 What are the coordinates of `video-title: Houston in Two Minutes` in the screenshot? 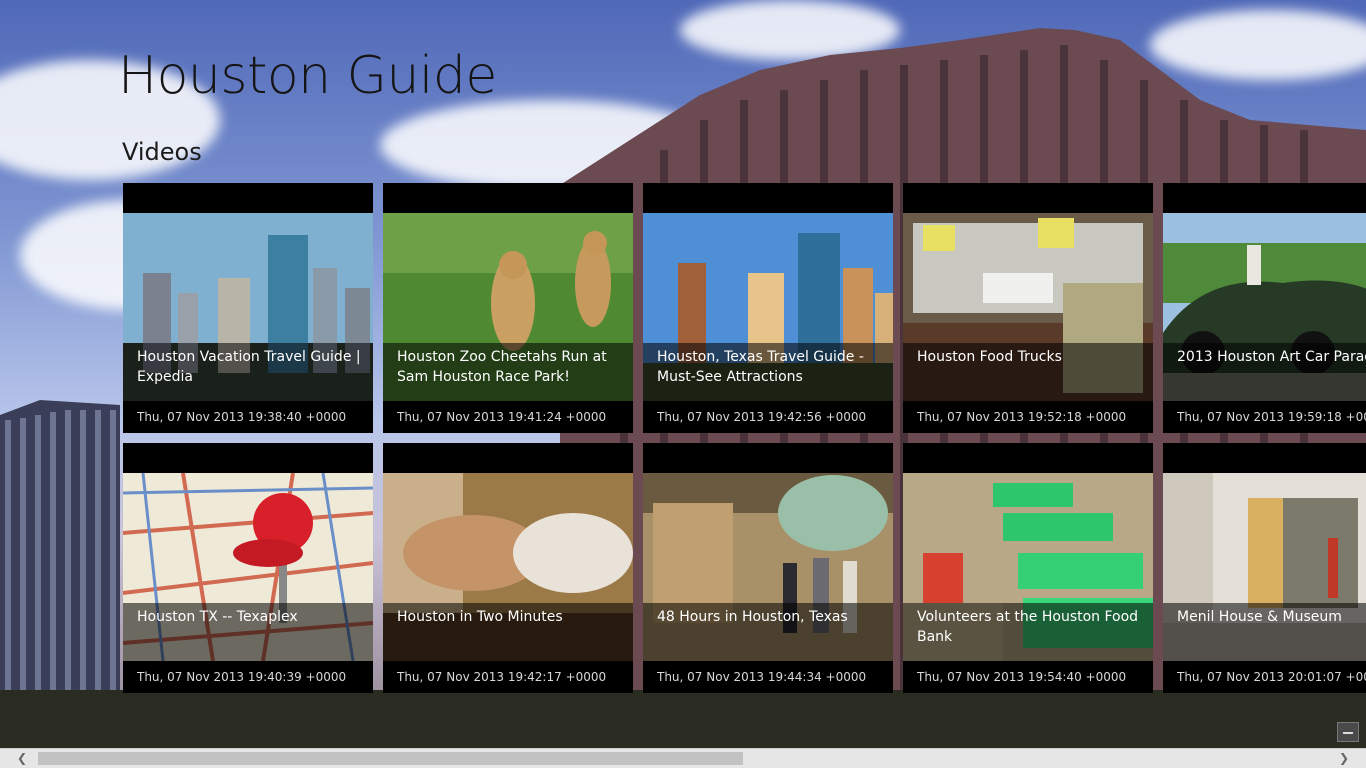 It's located at (480, 617).